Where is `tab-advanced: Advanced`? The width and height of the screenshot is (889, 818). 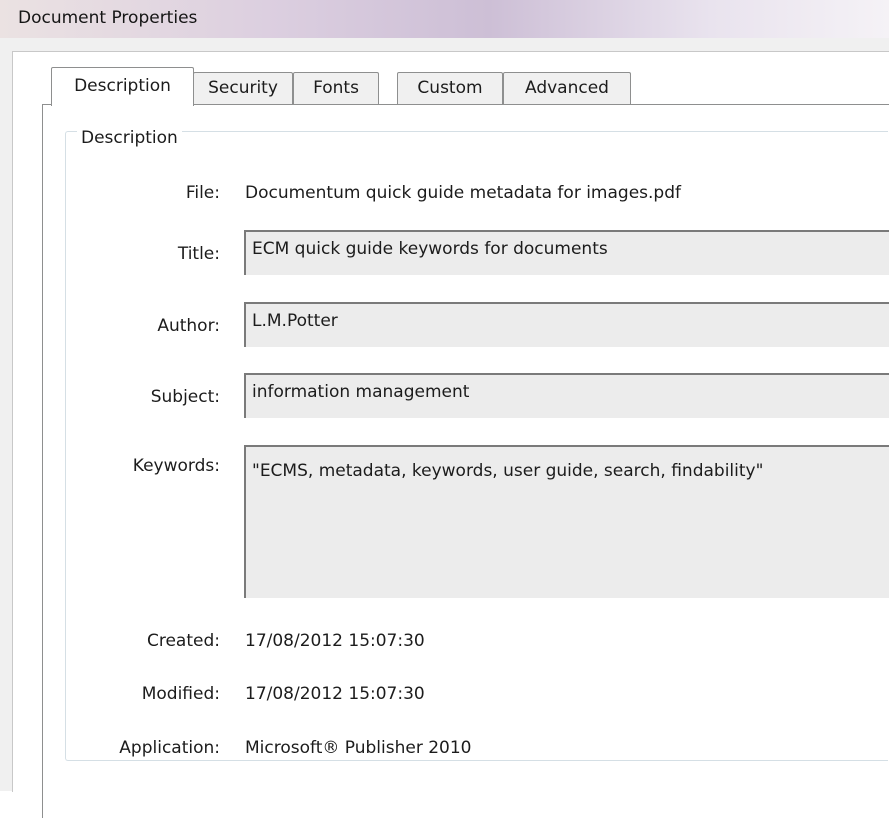
tab-advanced: Advanced is located at coordinates (567, 88).